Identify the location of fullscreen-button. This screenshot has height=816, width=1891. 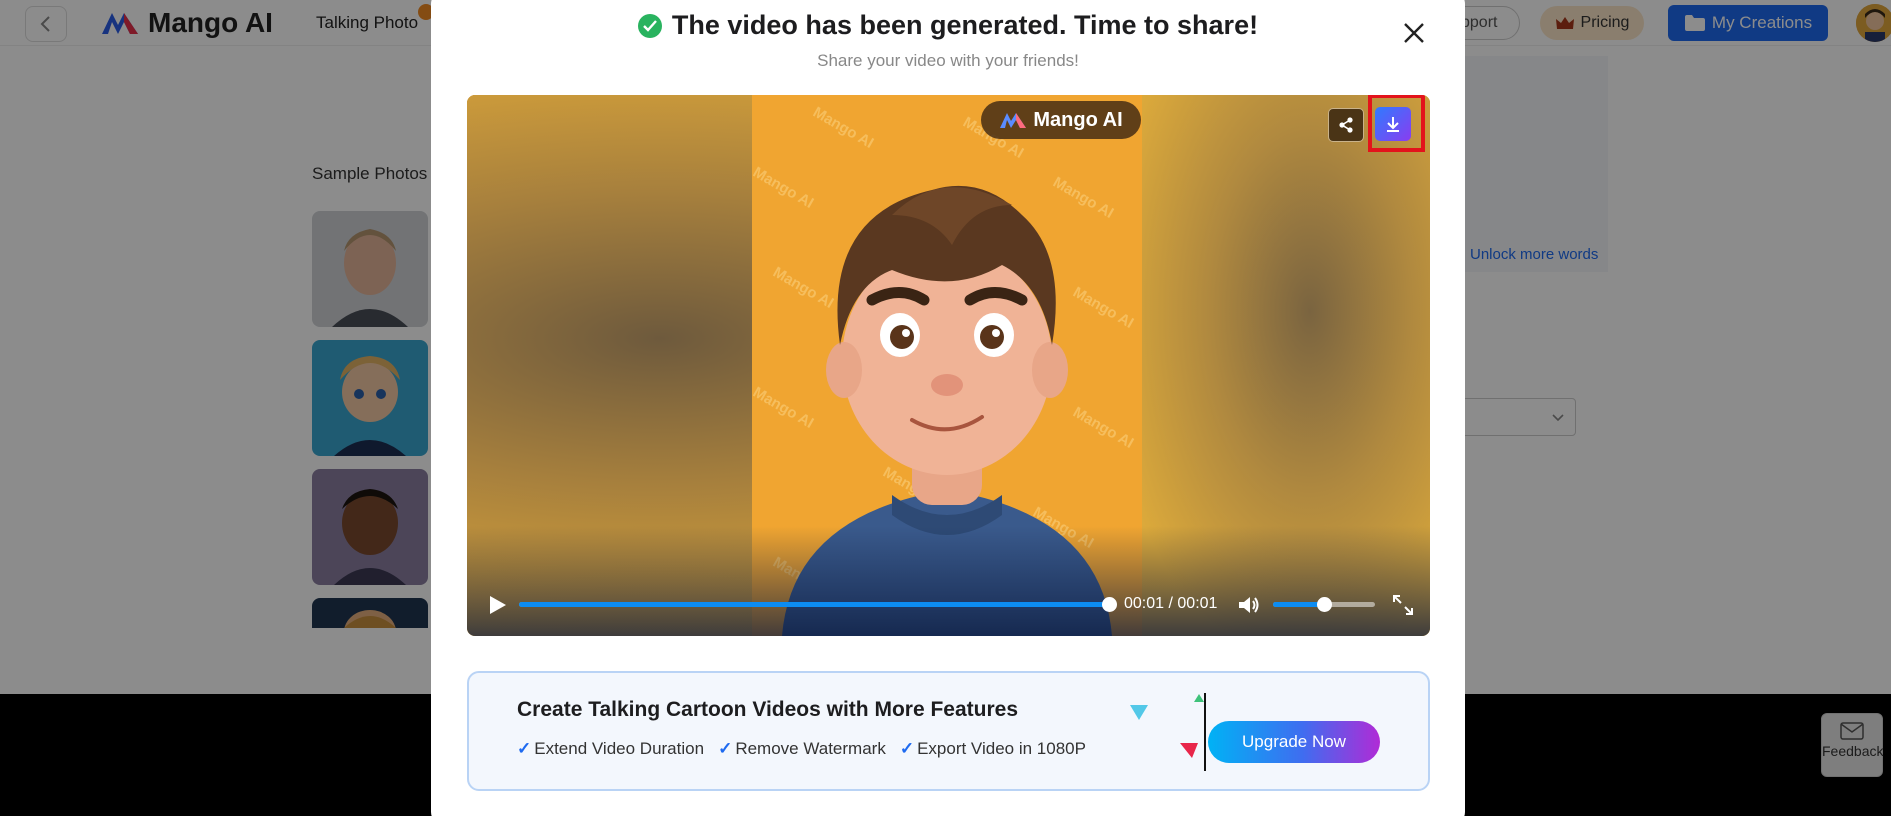
(1403, 605).